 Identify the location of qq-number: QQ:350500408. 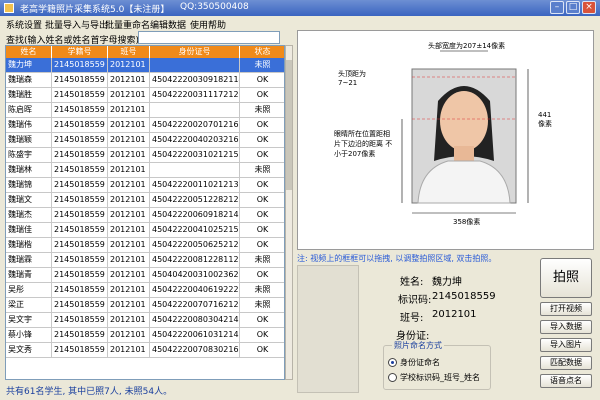
(214, 7).